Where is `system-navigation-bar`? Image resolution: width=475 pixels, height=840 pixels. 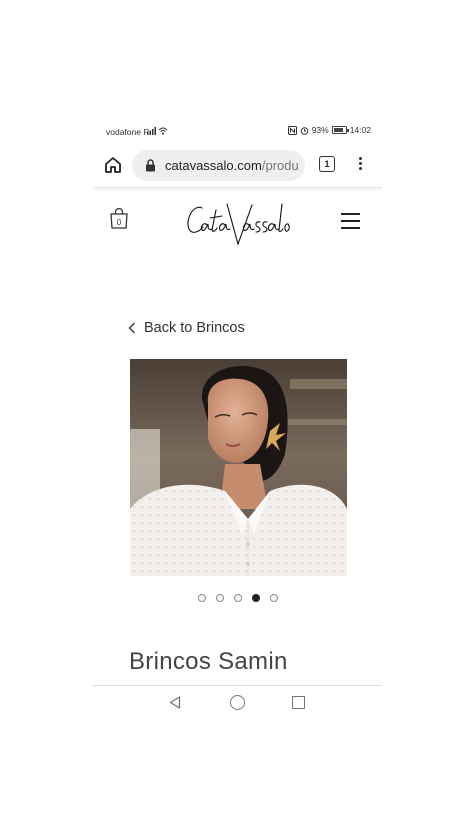 system-navigation-bar is located at coordinates (237, 701).